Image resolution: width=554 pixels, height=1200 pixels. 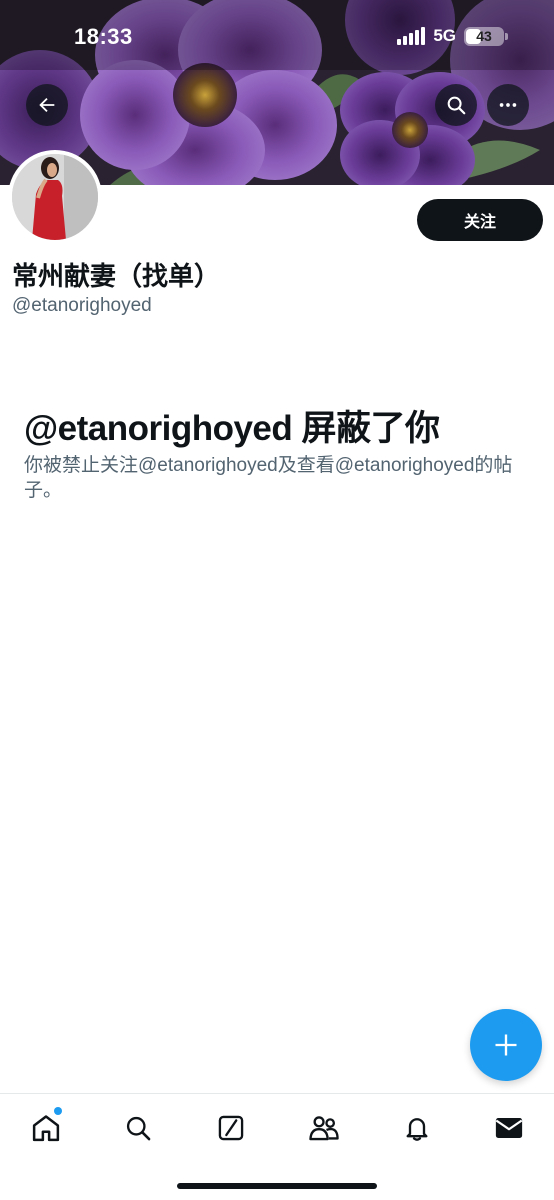 What do you see at coordinates (444, 35) in the screenshot?
I see `network-type: 5G` at bounding box center [444, 35].